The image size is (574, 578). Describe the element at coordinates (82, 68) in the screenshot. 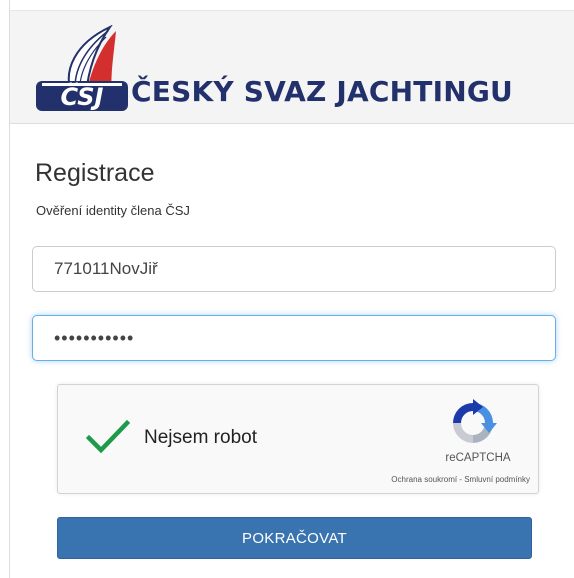

I see `csj-sail-logo-icon: ČSJ` at that location.